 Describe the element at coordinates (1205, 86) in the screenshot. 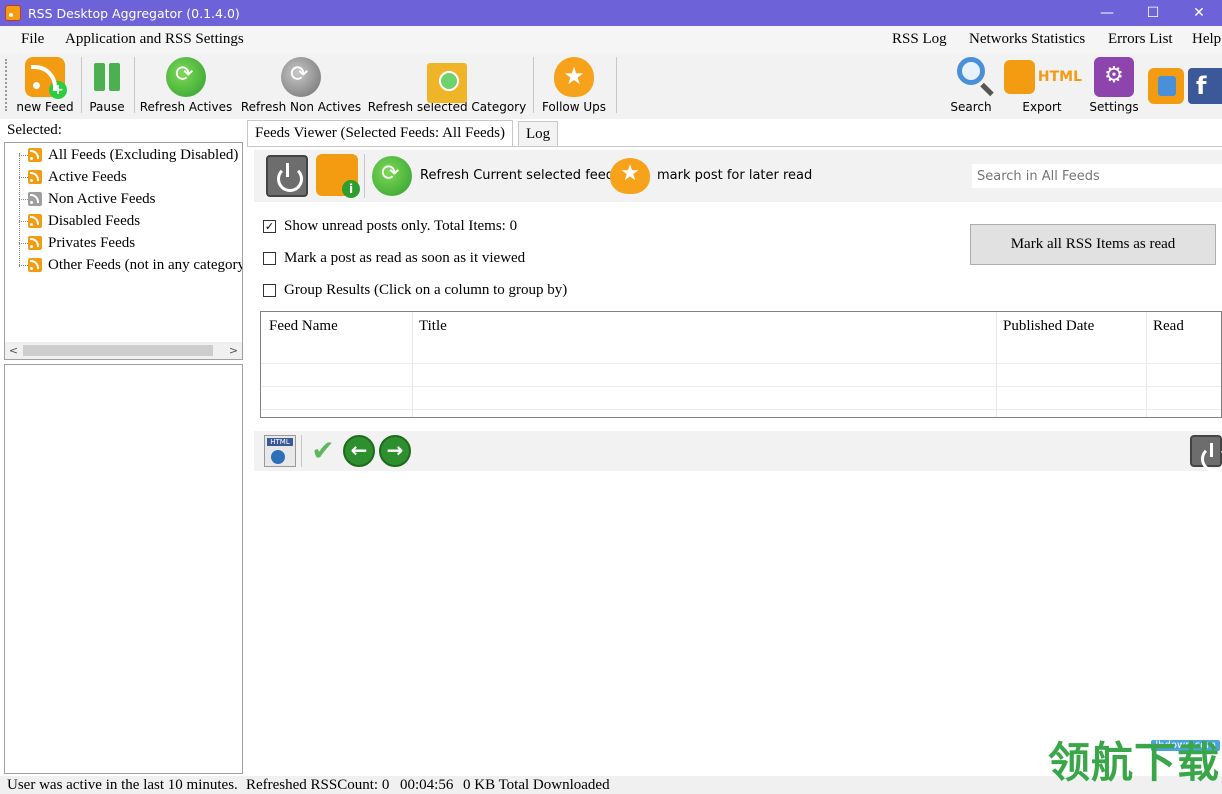

I see `facebook-icon: f` at that location.